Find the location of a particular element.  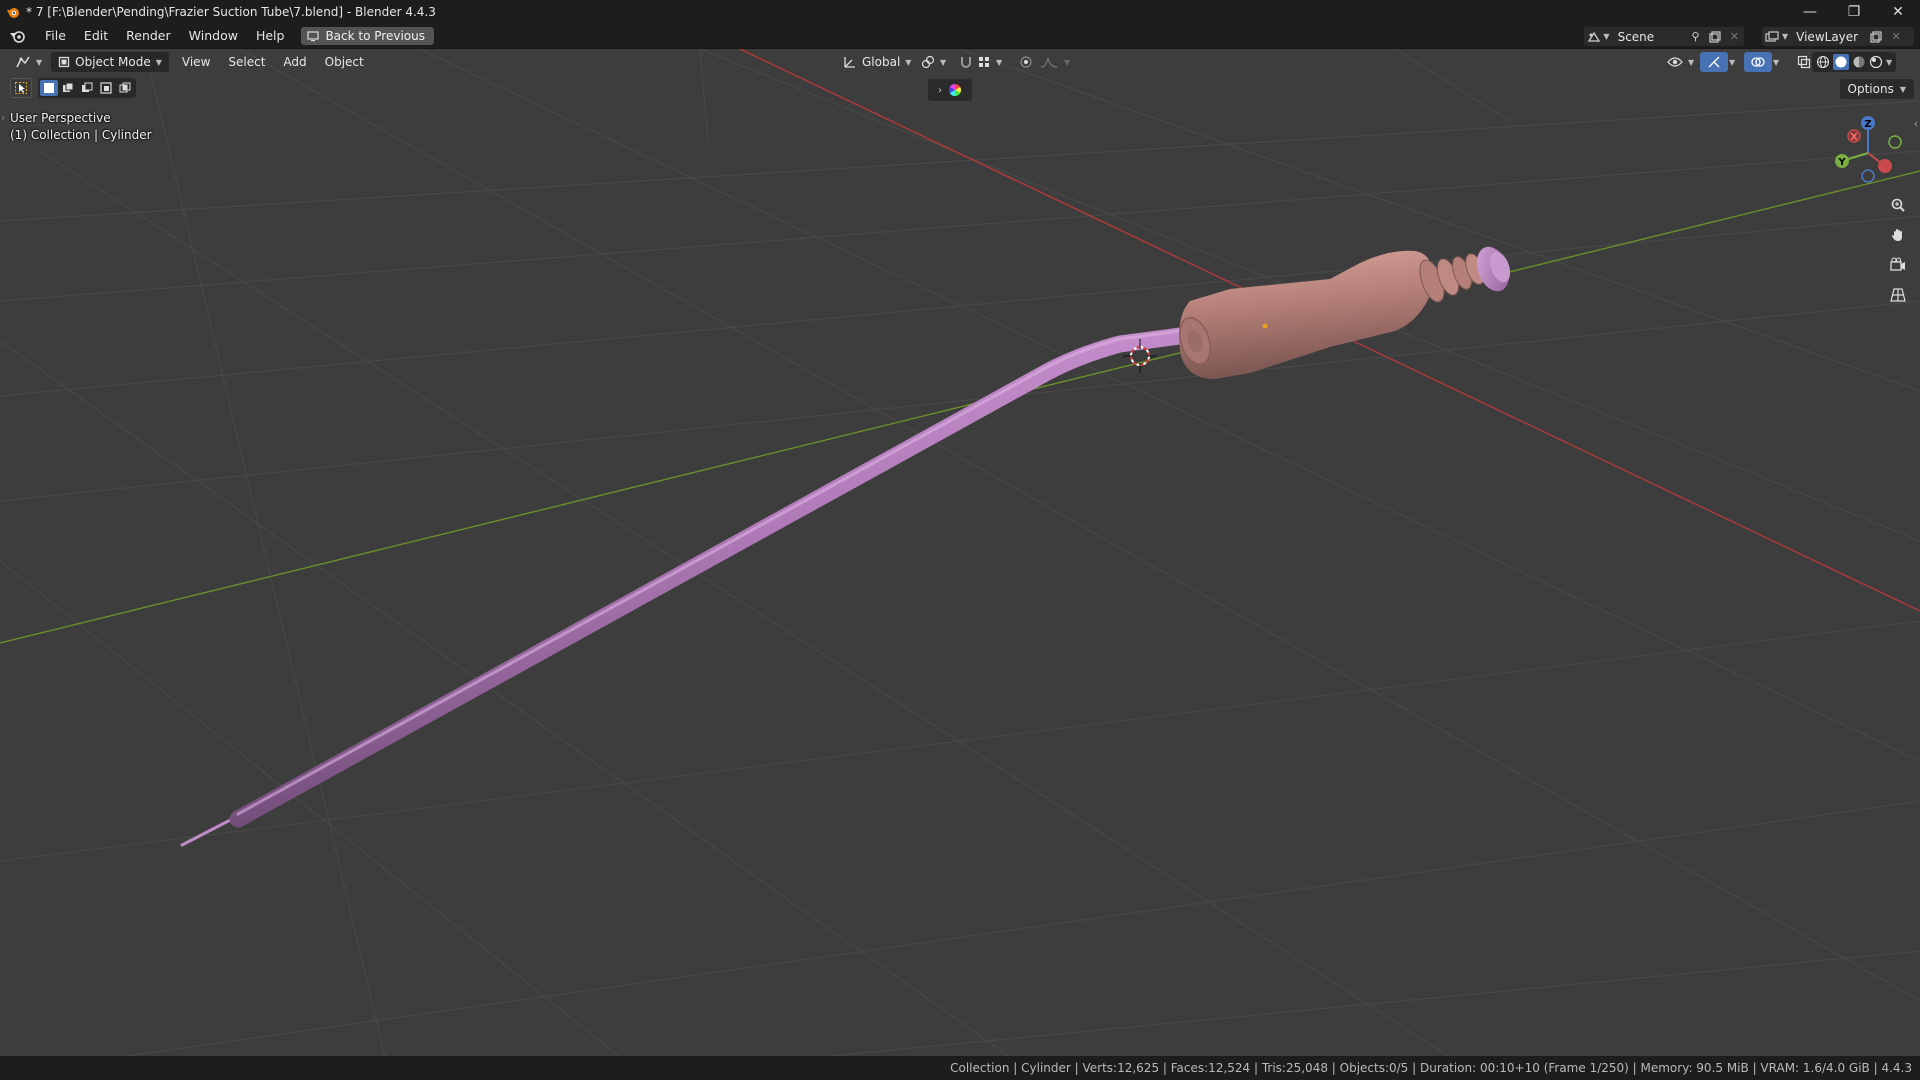

screen-icon is located at coordinates (313, 36).